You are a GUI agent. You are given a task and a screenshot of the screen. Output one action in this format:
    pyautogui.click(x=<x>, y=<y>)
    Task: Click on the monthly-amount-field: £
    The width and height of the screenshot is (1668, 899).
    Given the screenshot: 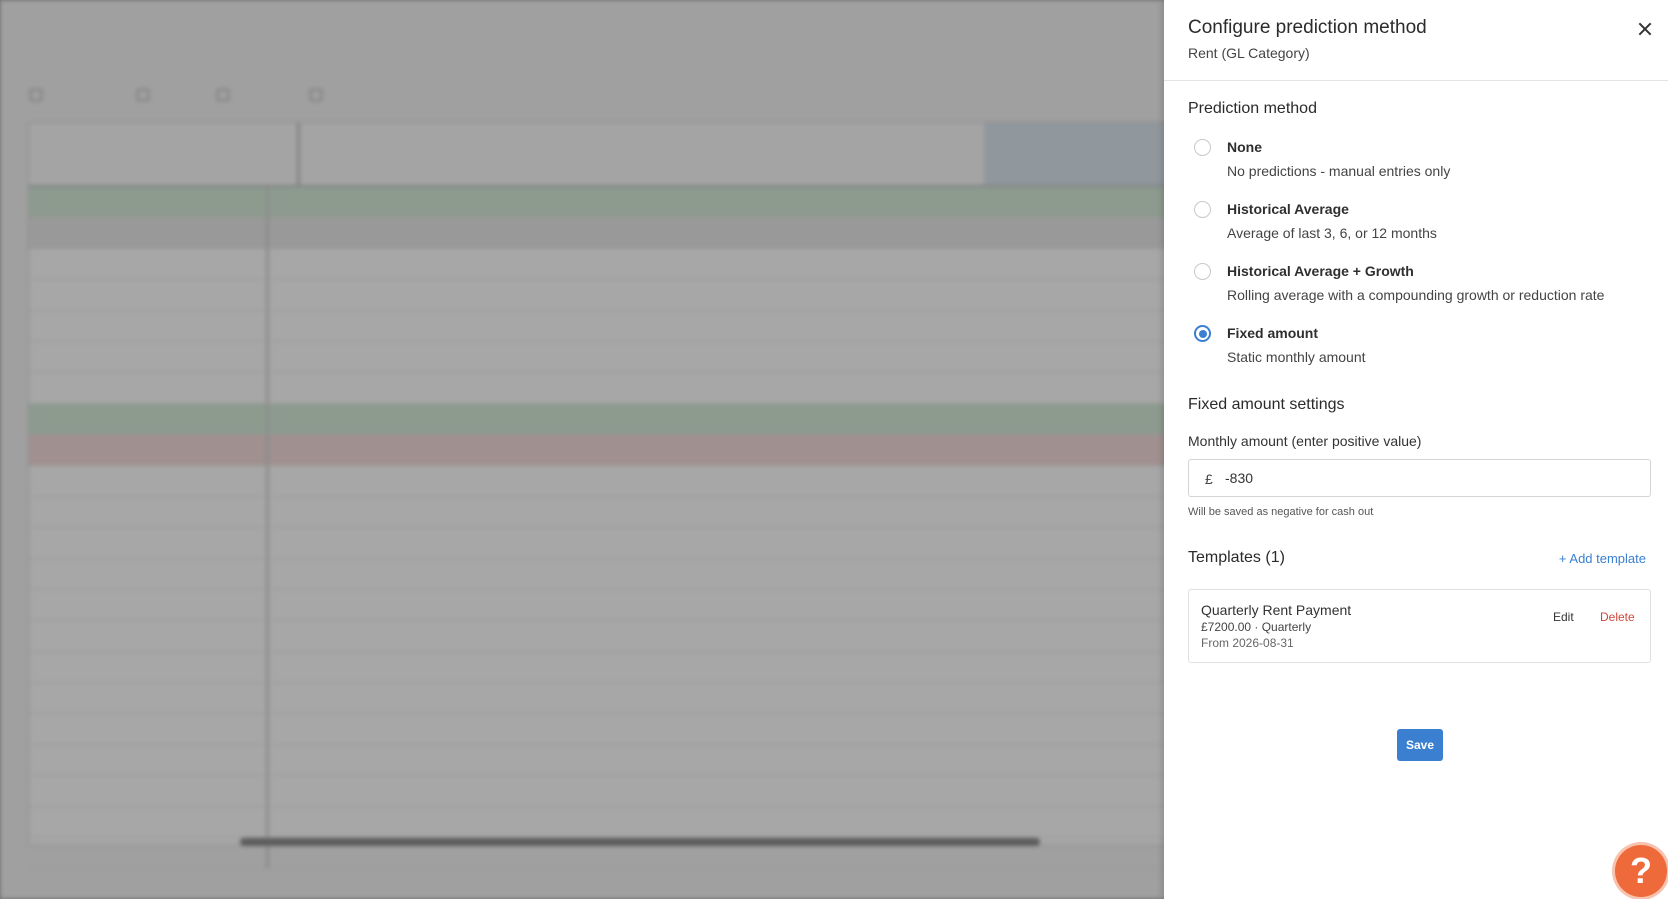 What is the action you would take?
    pyautogui.click(x=1419, y=478)
    